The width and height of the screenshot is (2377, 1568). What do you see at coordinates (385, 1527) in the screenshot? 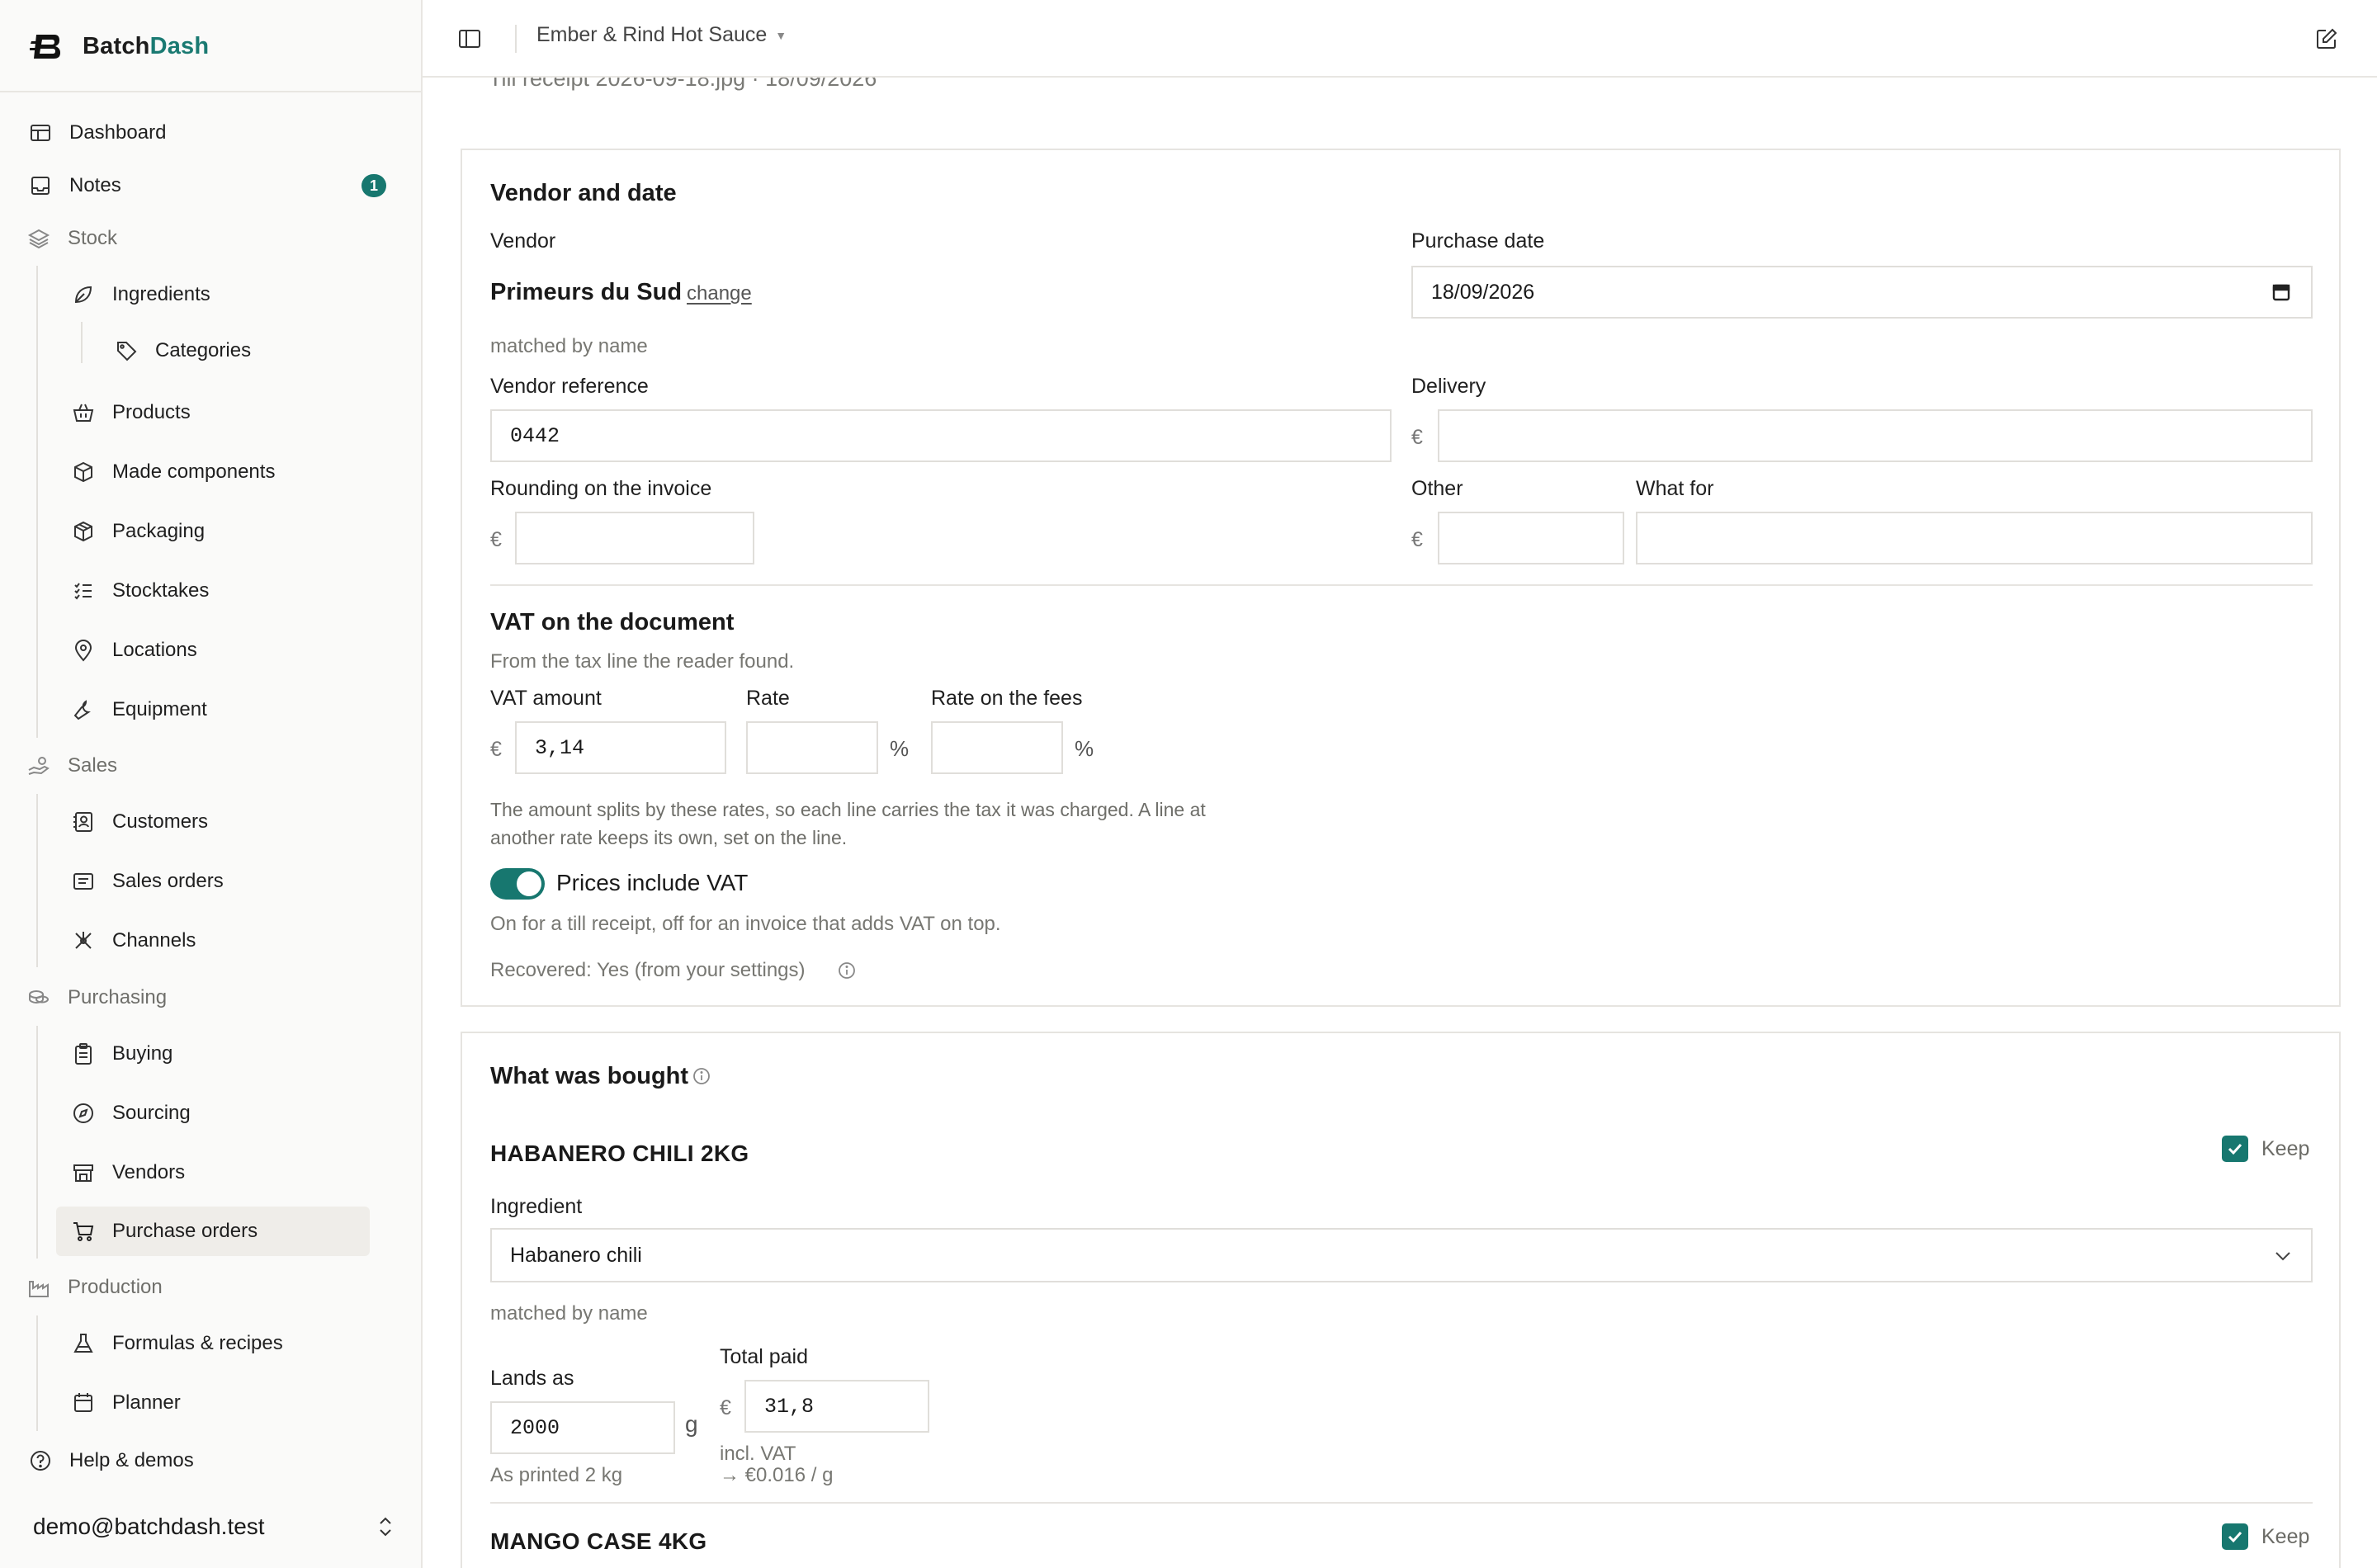
I see `chevrons-up-down-icon` at bounding box center [385, 1527].